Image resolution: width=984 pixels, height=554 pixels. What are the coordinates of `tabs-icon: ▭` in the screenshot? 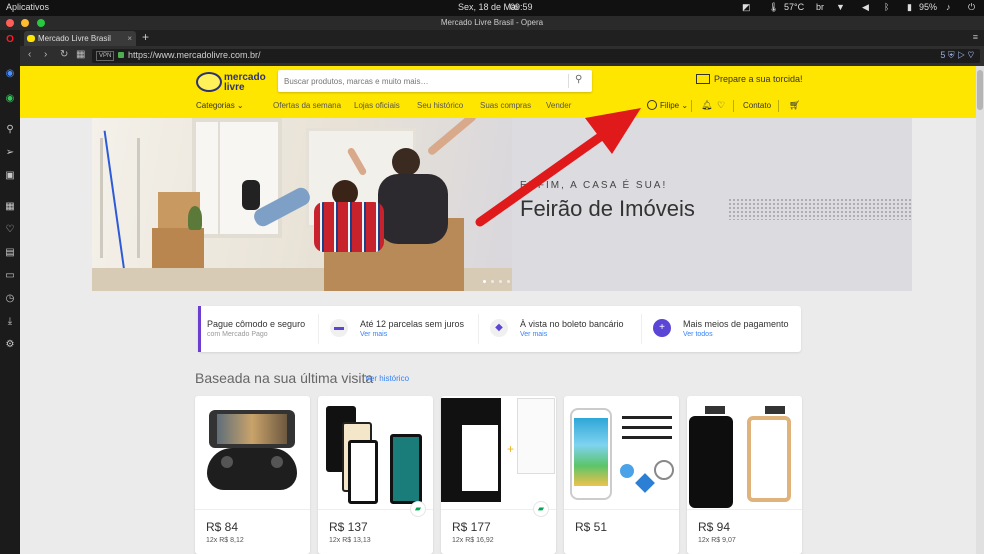 It's located at (10, 276).